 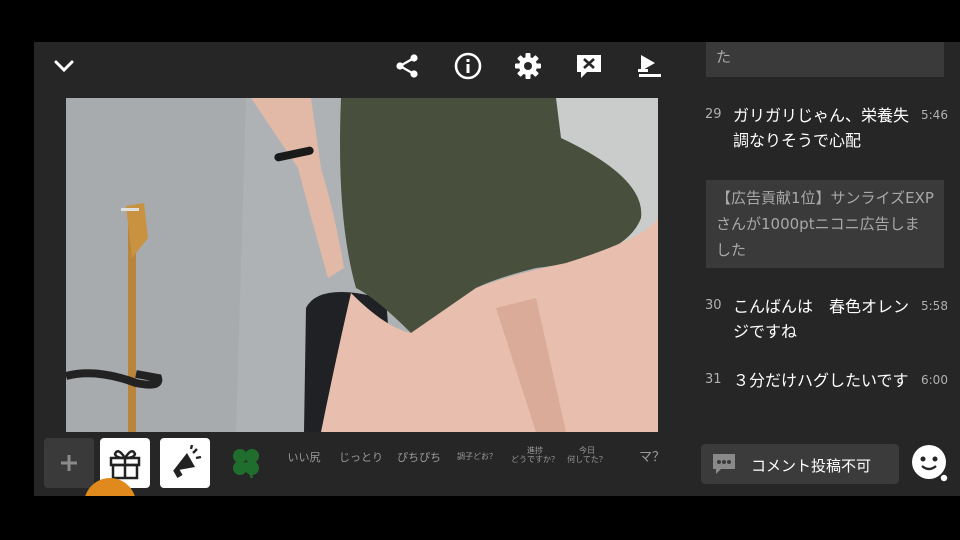 What do you see at coordinates (419, 458) in the screenshot?
I see `reaction-3: ぴちぴち` at bounding box center [419, 458].